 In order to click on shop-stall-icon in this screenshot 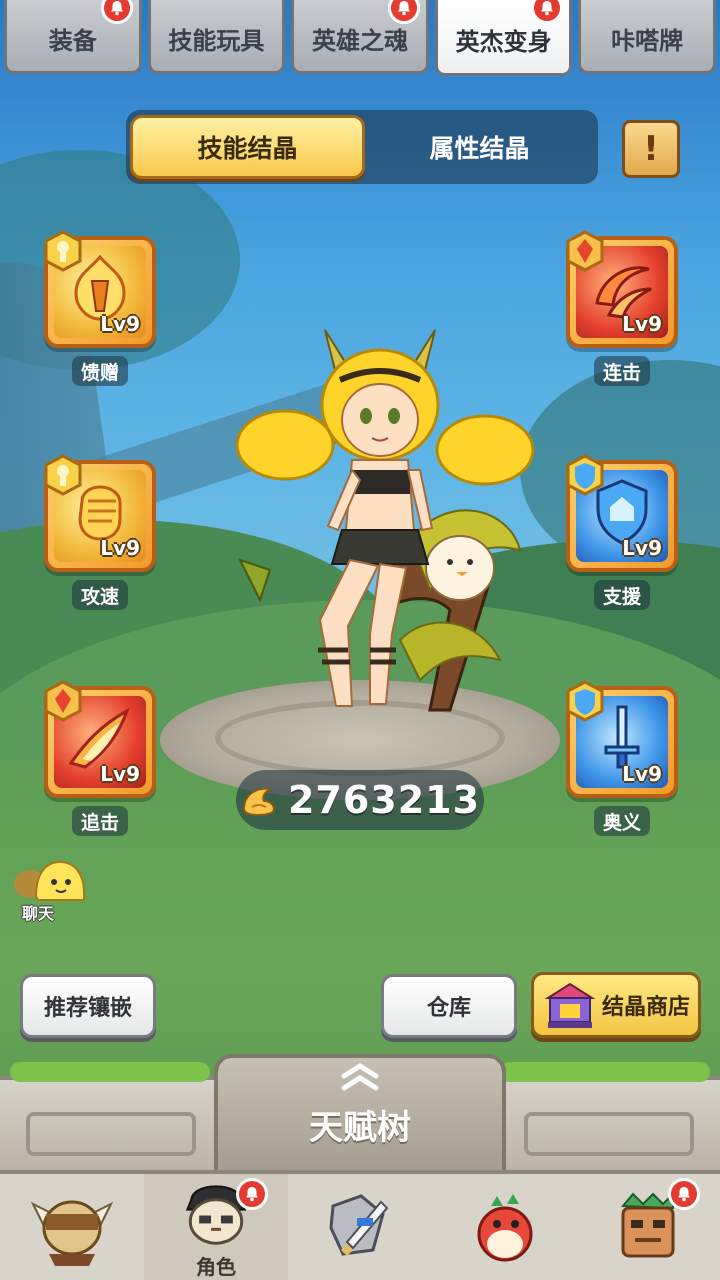, I will do `click(570, 1005)`.